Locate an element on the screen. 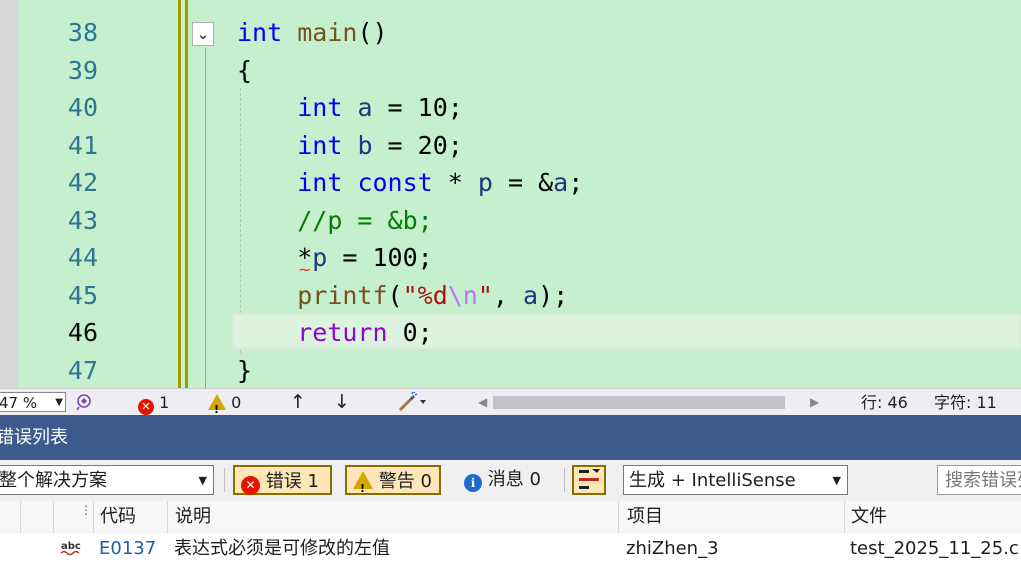 The height and width of the screenshot is (573, 1021). error-description: 表达式必须是可修改的左值 is located at coordinates (282, 548).